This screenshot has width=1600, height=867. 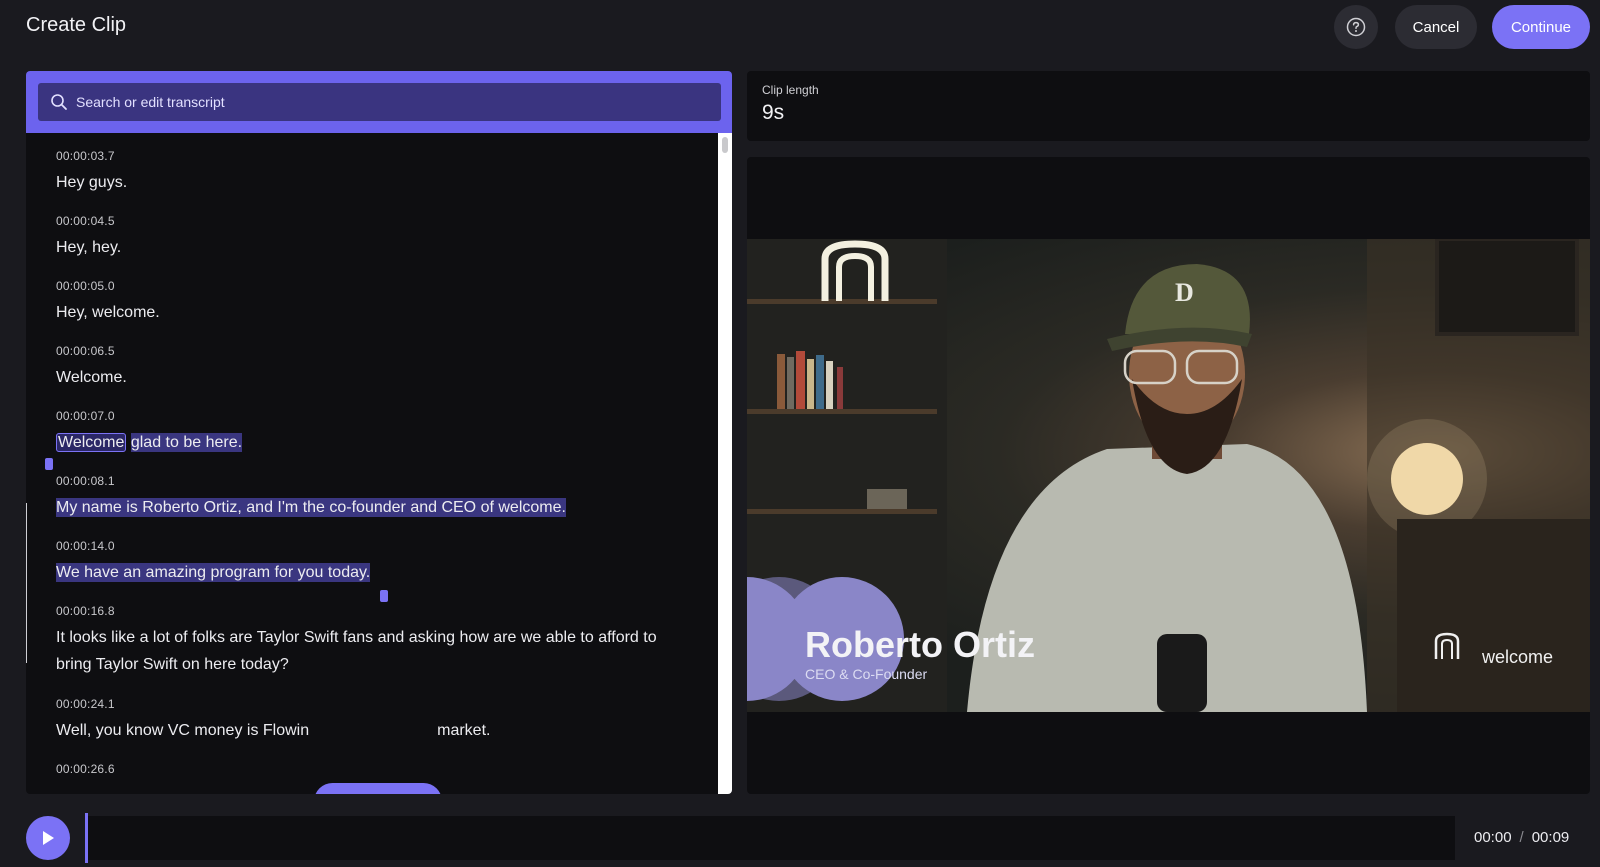 What do you see at coordinates (59, 102) in the screenshot?
I see `search-icon` at bounding box center [59, 102].